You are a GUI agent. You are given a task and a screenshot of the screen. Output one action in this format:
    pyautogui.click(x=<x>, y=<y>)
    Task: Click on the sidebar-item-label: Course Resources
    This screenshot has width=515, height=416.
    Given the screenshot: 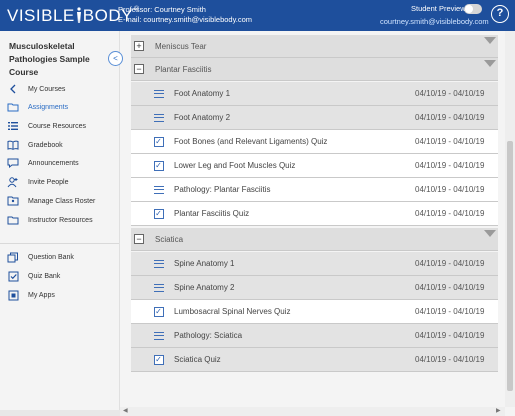 What is the action you would take?
    pyautogui.click(x=57, y=126)
    